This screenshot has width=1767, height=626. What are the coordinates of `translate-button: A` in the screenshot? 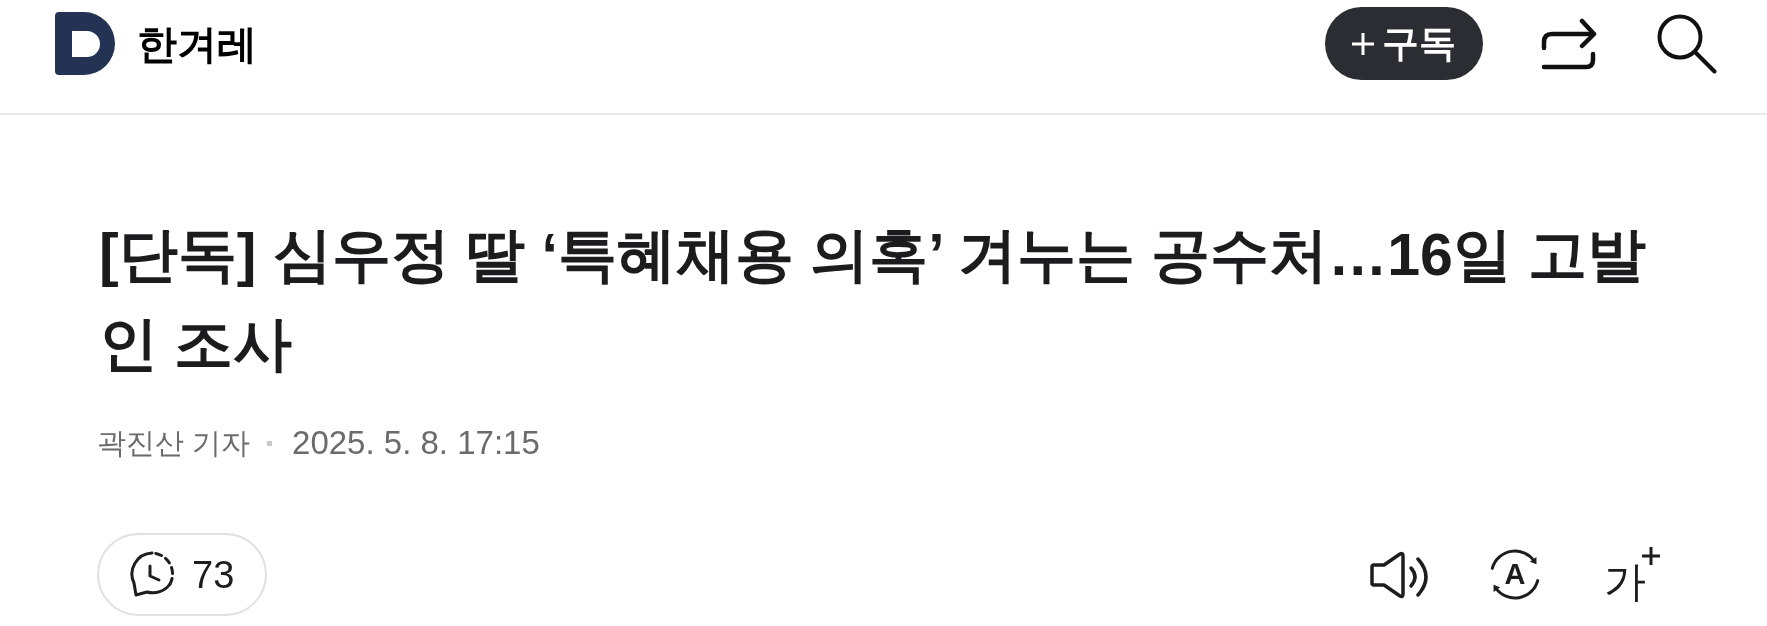 It's located at (1515, 574).